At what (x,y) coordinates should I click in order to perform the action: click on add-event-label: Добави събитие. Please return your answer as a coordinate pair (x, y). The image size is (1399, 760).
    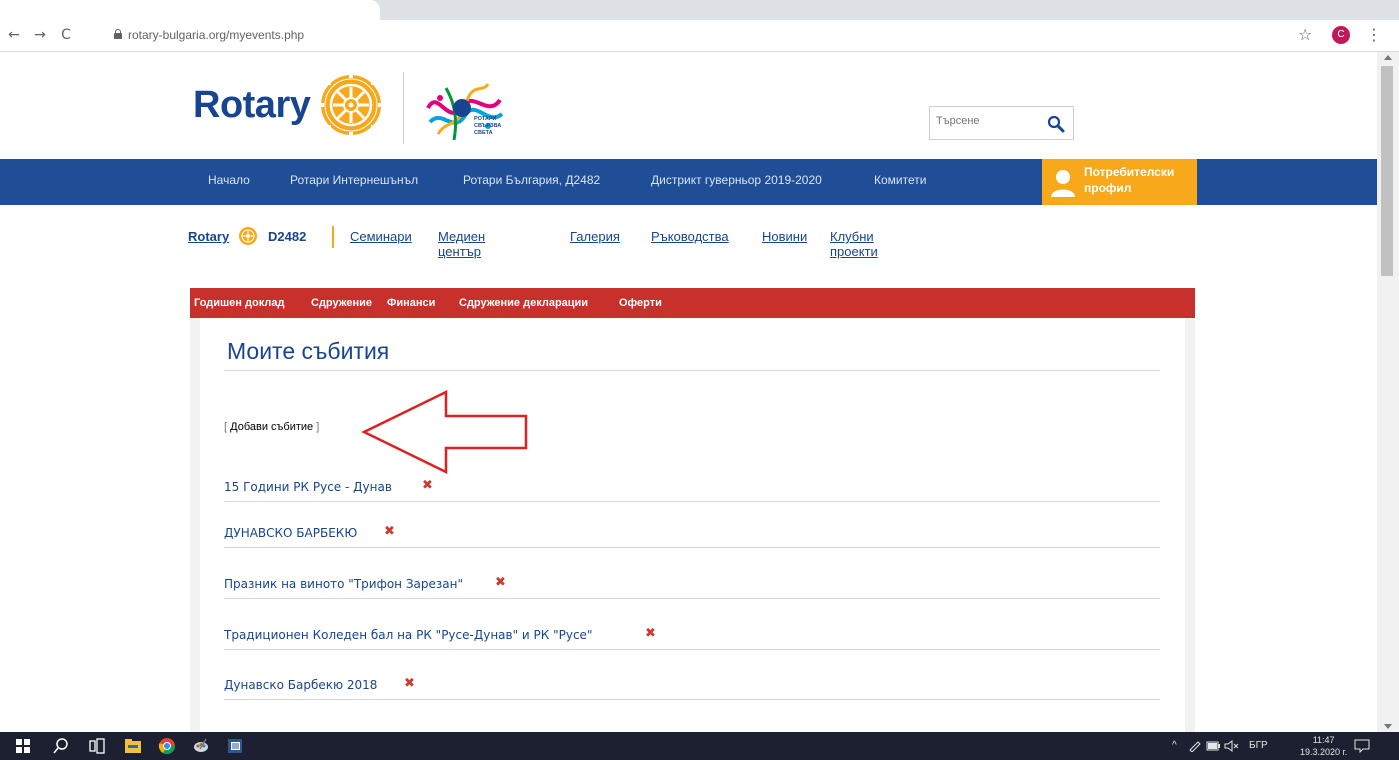
    Looking at the image, I should click on (271, 427).